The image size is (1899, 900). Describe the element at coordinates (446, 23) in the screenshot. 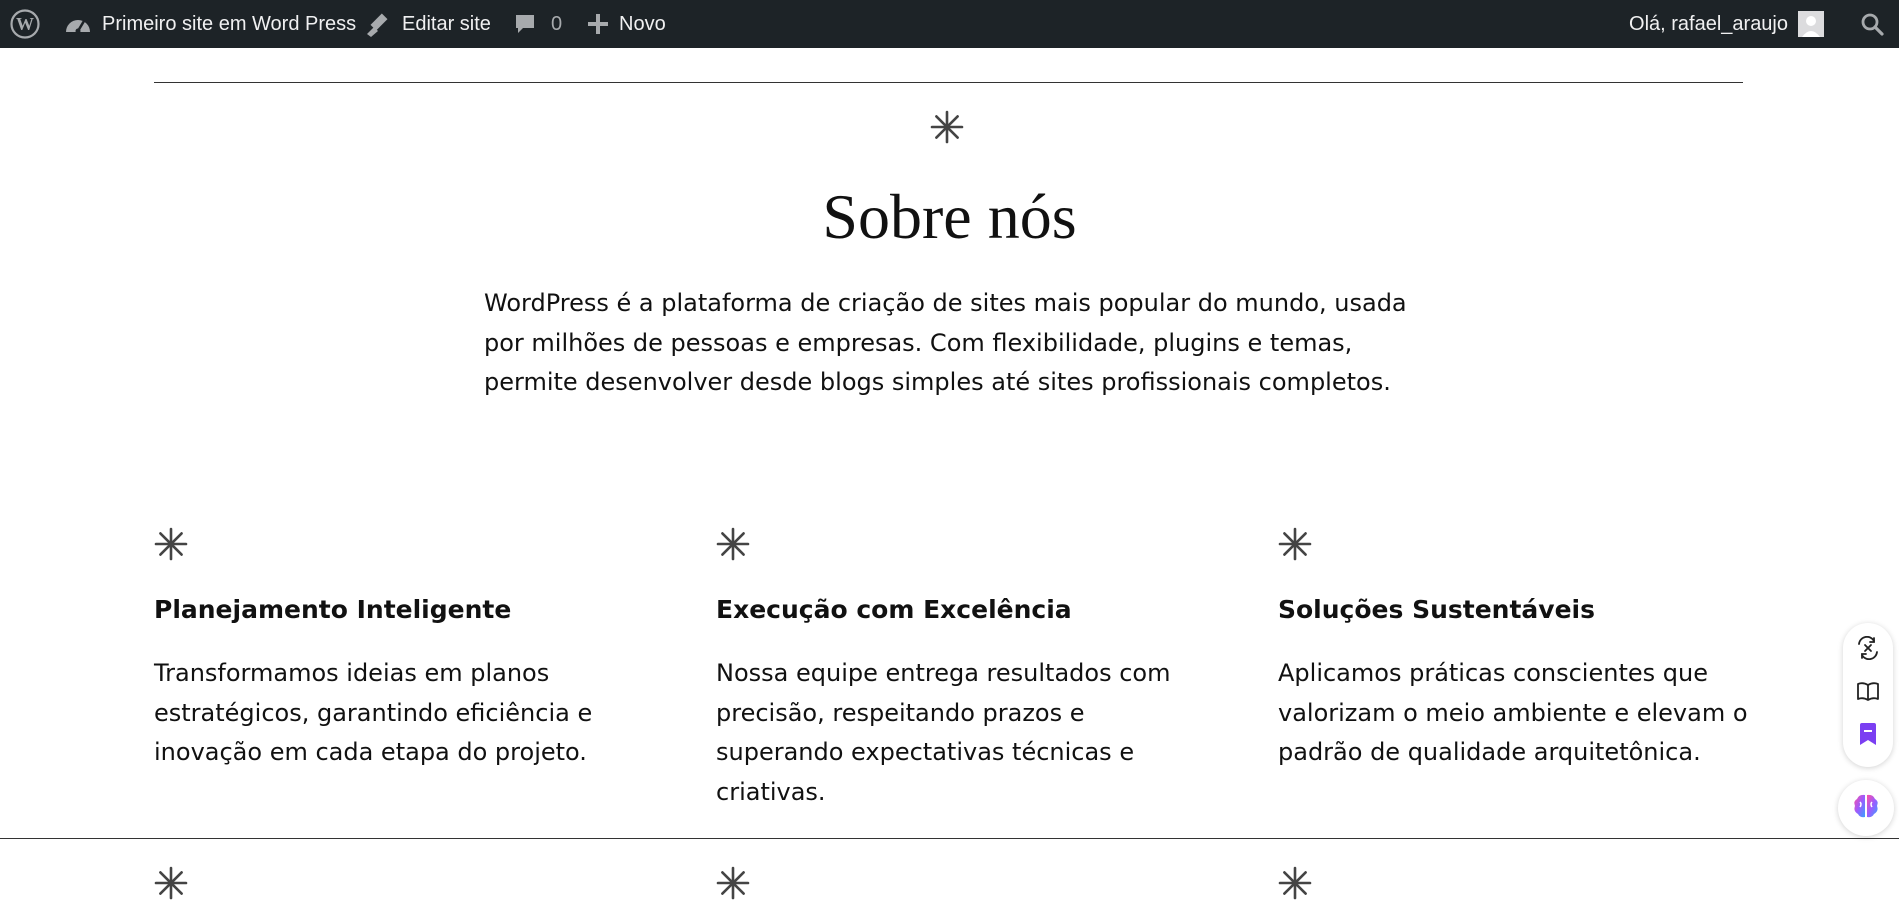

I see `edit-site-label: Editar site` at that location.